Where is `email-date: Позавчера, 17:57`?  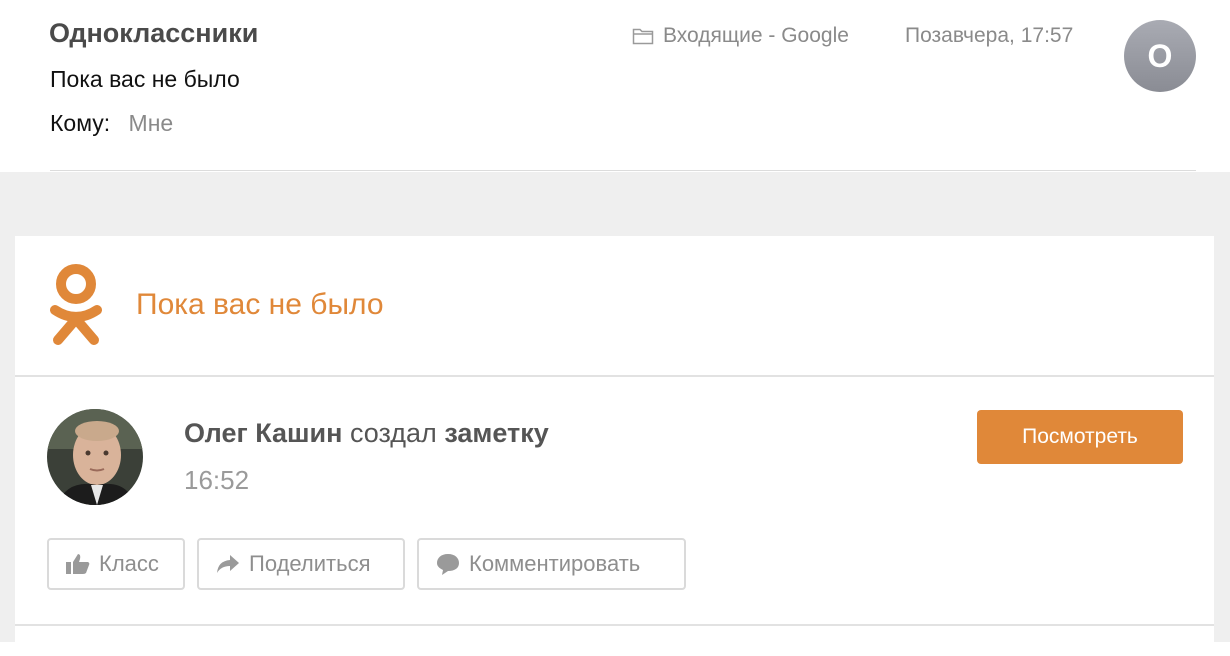 email-date: Позавчера, 17:57 is located at coordinates (989, 35).